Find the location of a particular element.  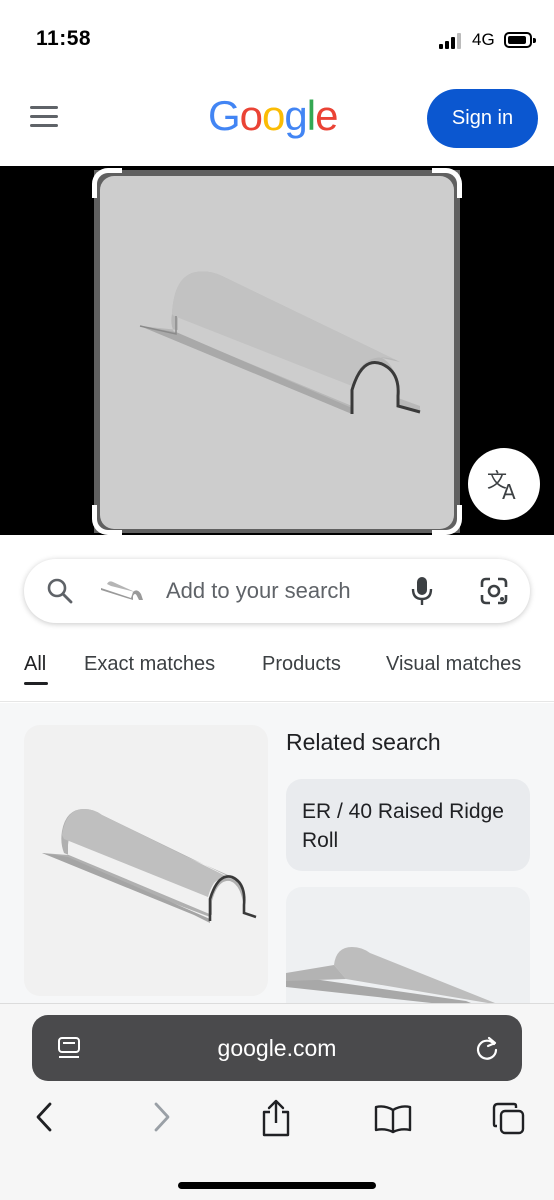

url-text: google.com is located at coordinates (277, 1048).